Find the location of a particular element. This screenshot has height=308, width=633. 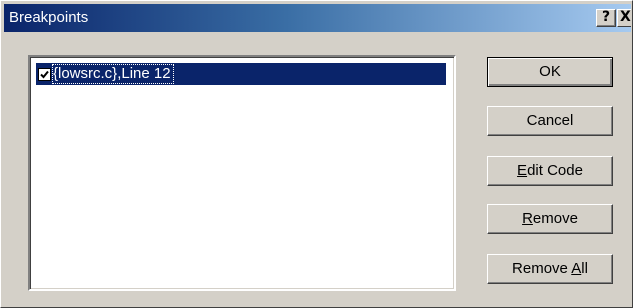

help-button: ? is located at coordinates (606, 18).